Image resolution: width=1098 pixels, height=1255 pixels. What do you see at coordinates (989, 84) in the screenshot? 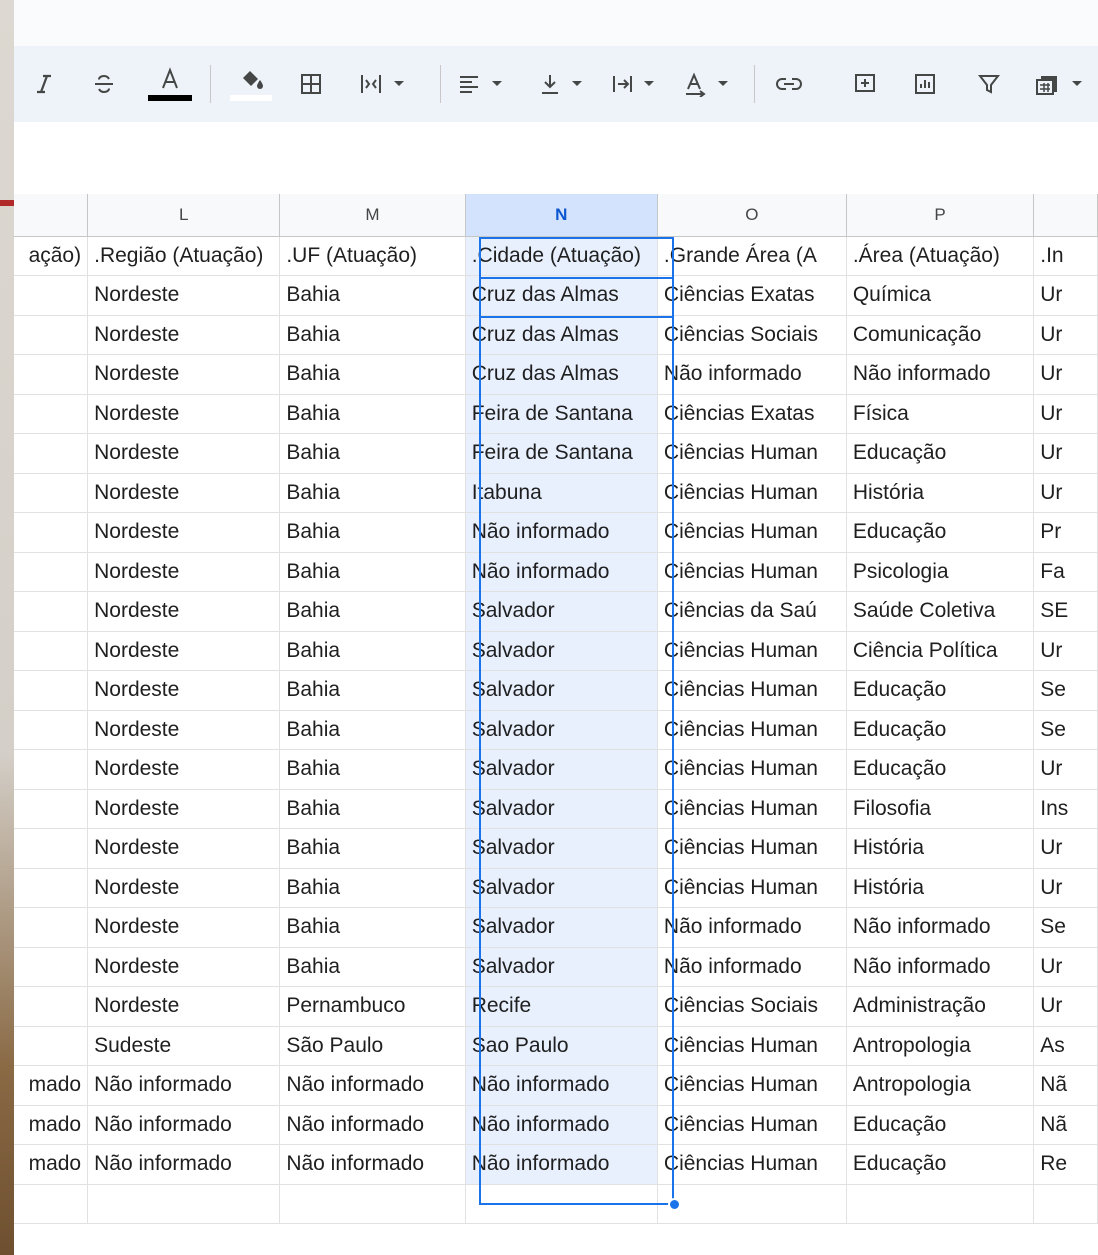
I see `filter-icon` at bounding box center [989, 84].